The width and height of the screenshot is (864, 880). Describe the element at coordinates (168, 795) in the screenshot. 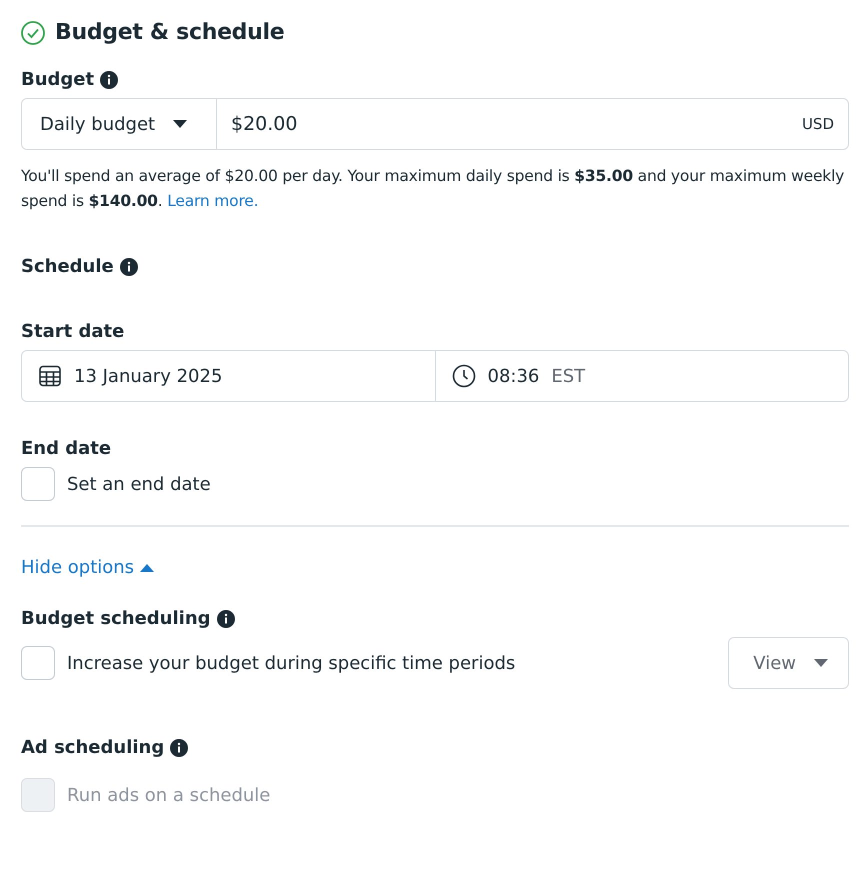

I see `checkbox-label: Run ads on a schedule` at that location.